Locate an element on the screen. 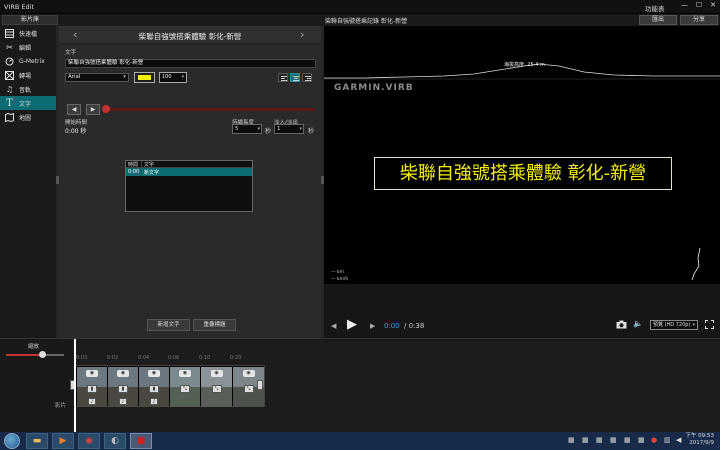 The image size is (720, 450). sidebar-item-label: G-Metrix is located at coordinates (32, 61).